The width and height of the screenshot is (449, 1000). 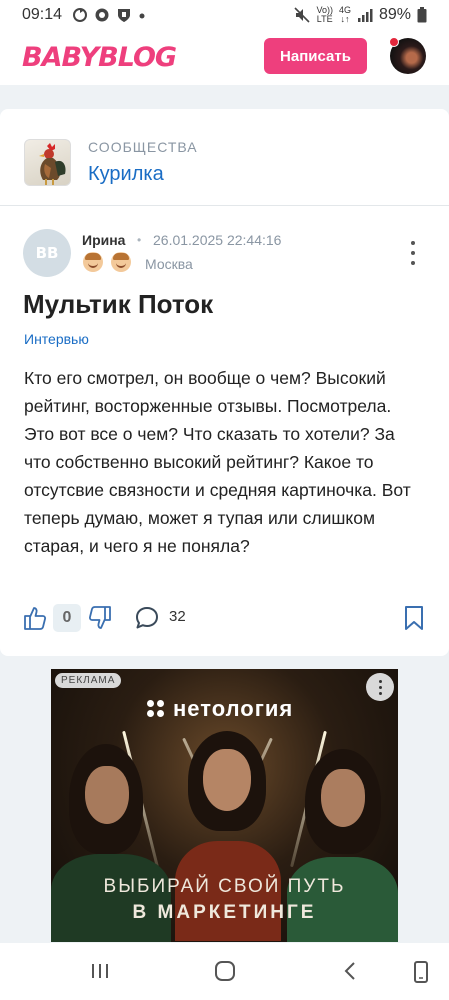 I want to click on ad-headline-2: В МАРКЕТИНГЕ, so click(x=224, y=912).